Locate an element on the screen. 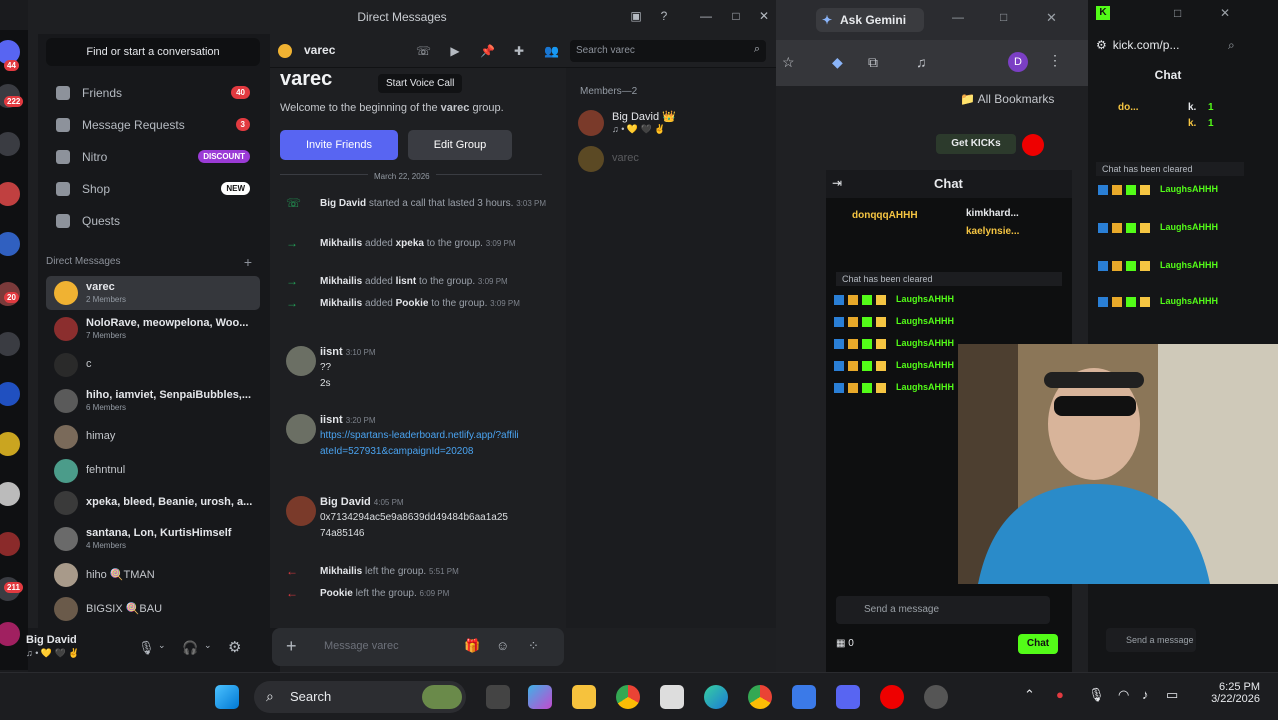 This screenshot has height=720, width=1278. dm-item: santana, Lon, KurtisHimself 4 Members is located at coordinates (153, 539).